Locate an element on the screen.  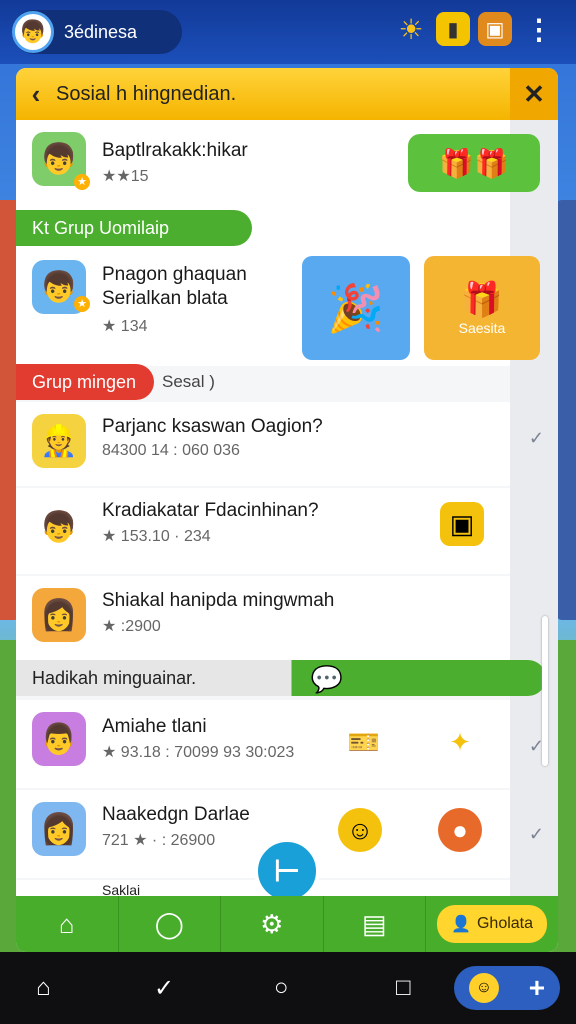
close-button: ✕ is located at coordinates (534, 94).